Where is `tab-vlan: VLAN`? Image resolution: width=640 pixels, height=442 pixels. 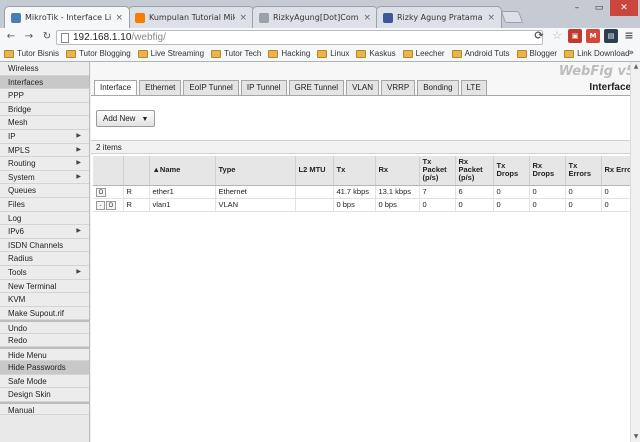
tab-vlan: VLAN is located at coordinates (362, 87).